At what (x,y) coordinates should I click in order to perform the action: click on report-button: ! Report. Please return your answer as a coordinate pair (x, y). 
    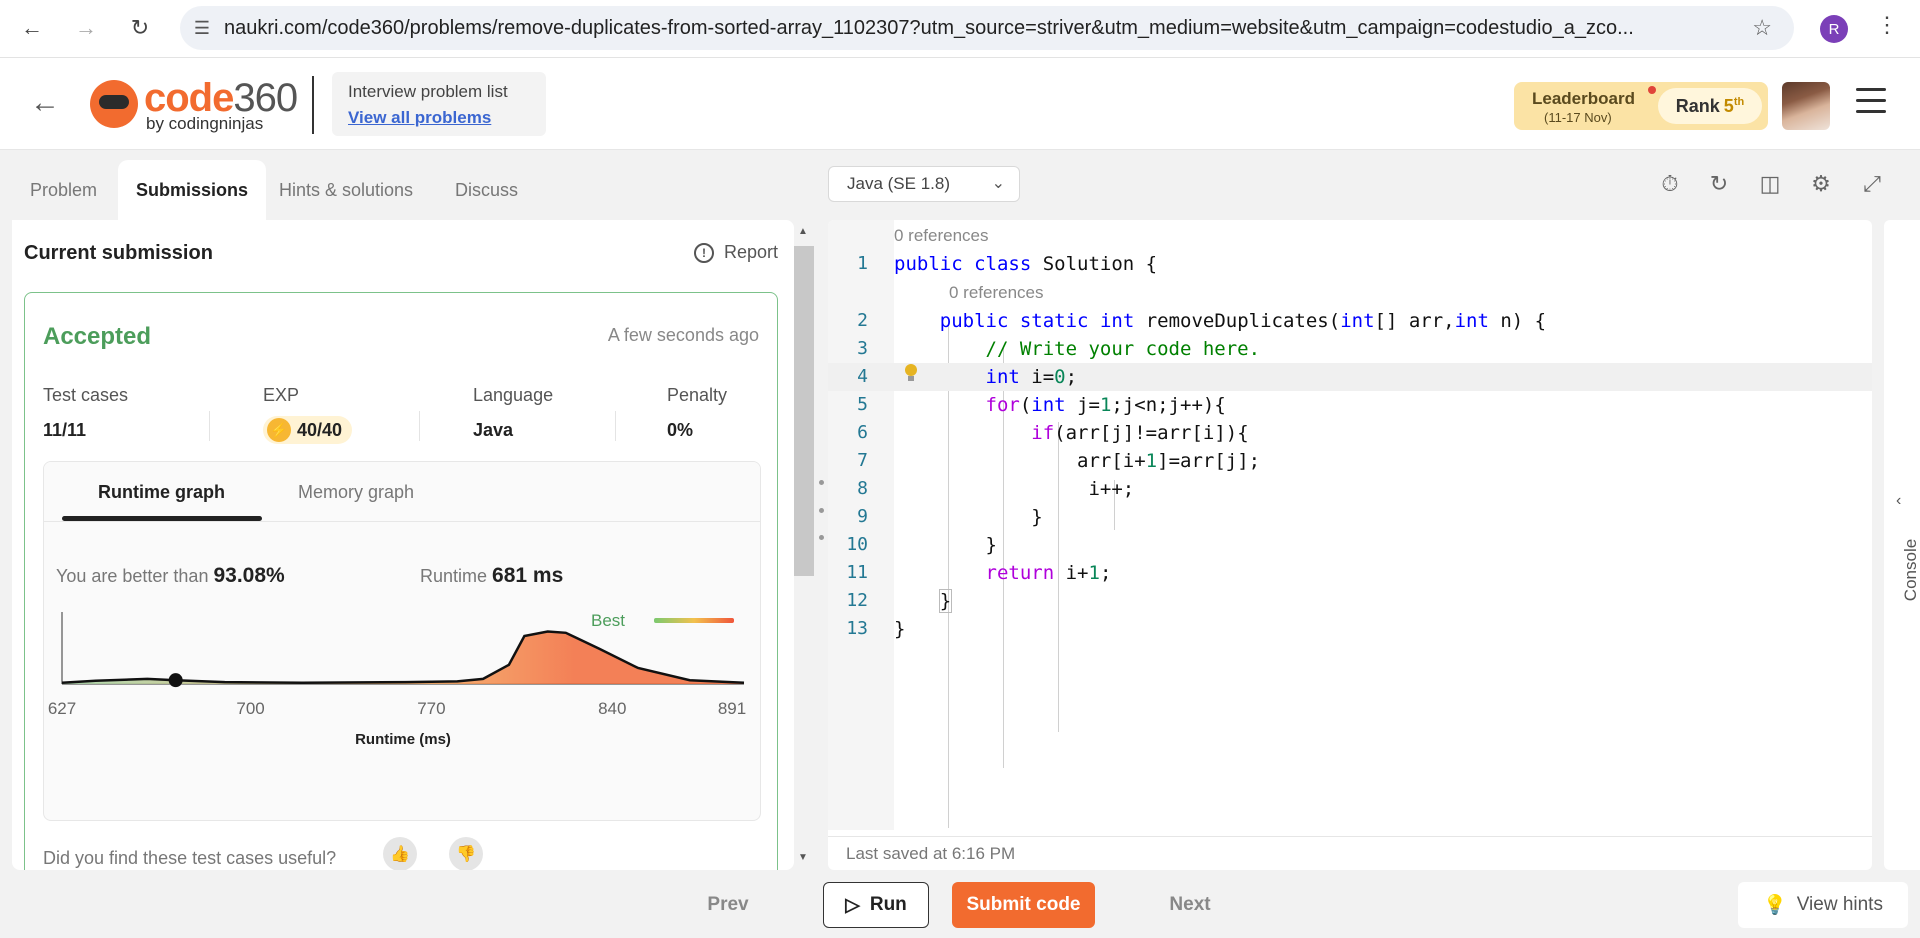
    Looking at the image, I should click on (735, 252).